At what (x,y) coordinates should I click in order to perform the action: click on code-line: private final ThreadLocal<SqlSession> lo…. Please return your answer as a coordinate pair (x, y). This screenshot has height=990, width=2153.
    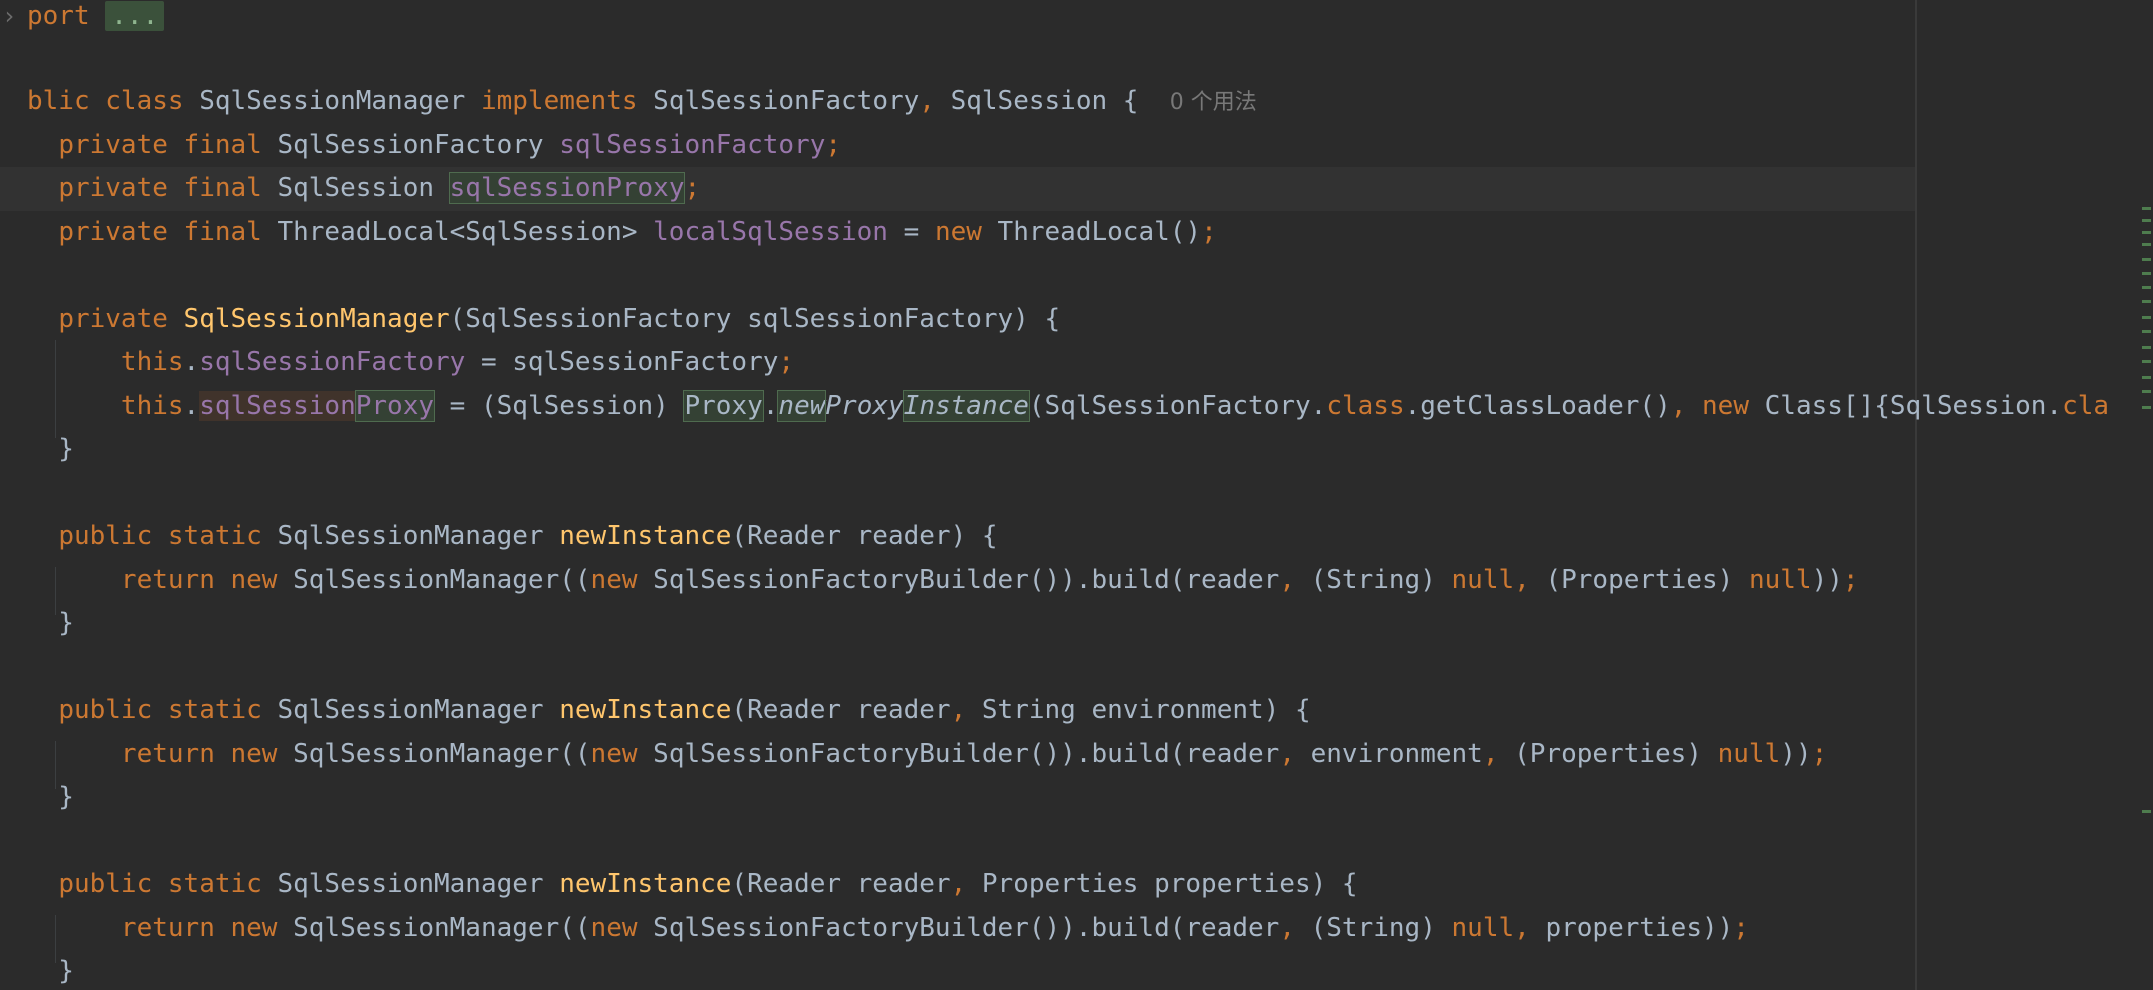
    Looking at the image, I should click on (608, 233).